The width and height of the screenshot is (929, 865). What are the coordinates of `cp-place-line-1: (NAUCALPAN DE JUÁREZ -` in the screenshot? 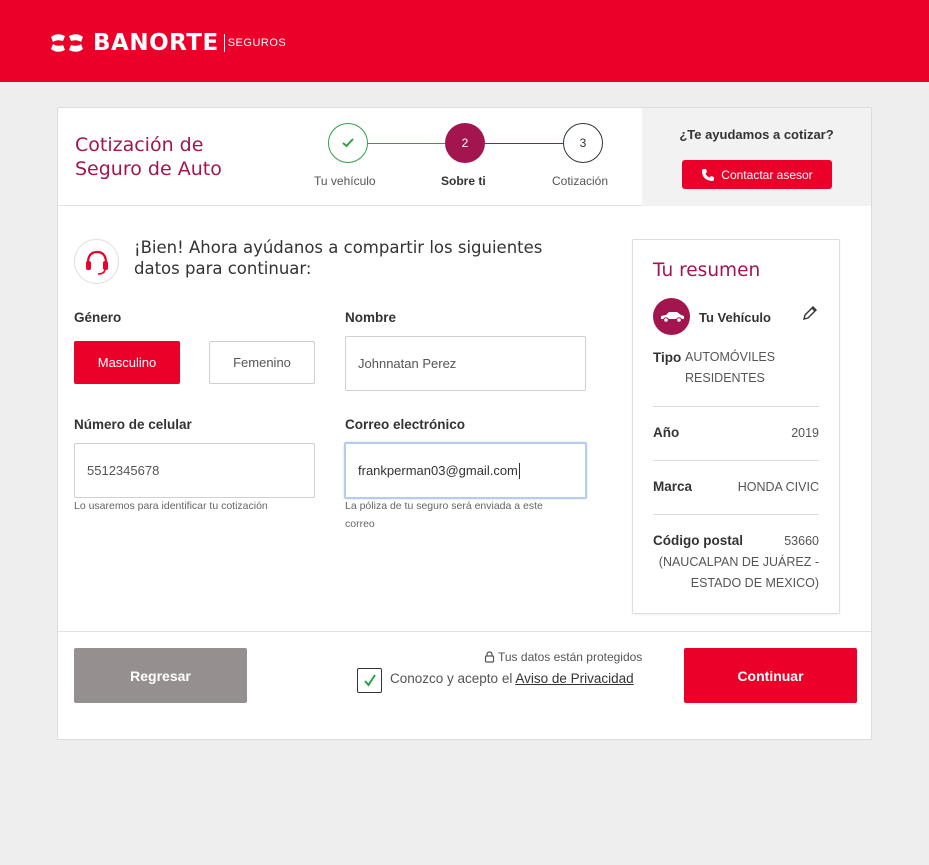 It's located at (738, 562).